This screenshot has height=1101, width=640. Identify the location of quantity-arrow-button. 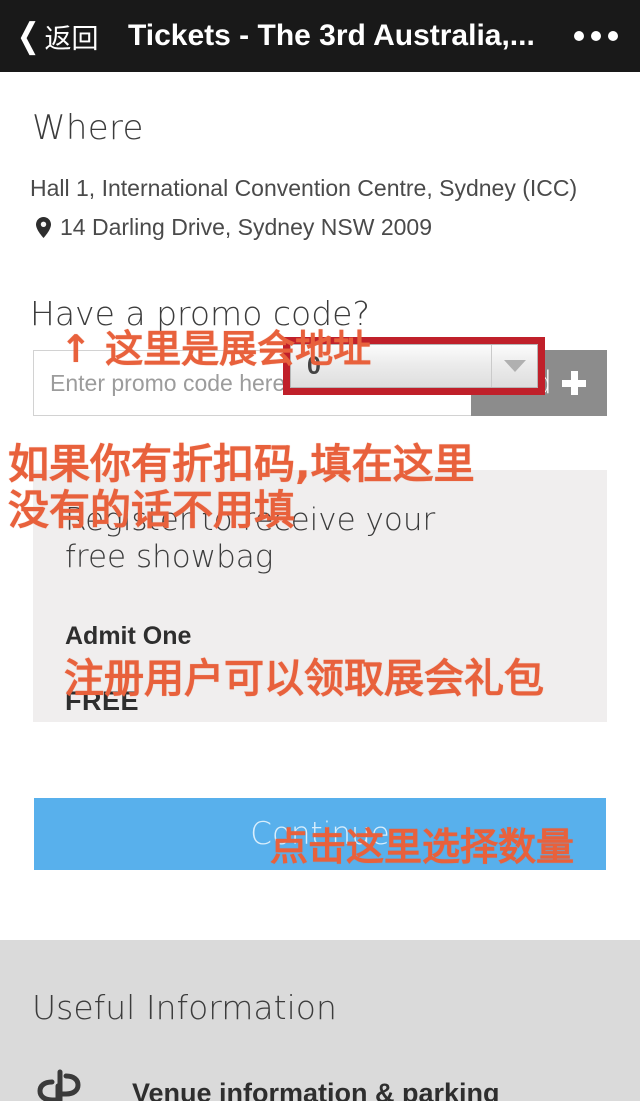
(514, 366).